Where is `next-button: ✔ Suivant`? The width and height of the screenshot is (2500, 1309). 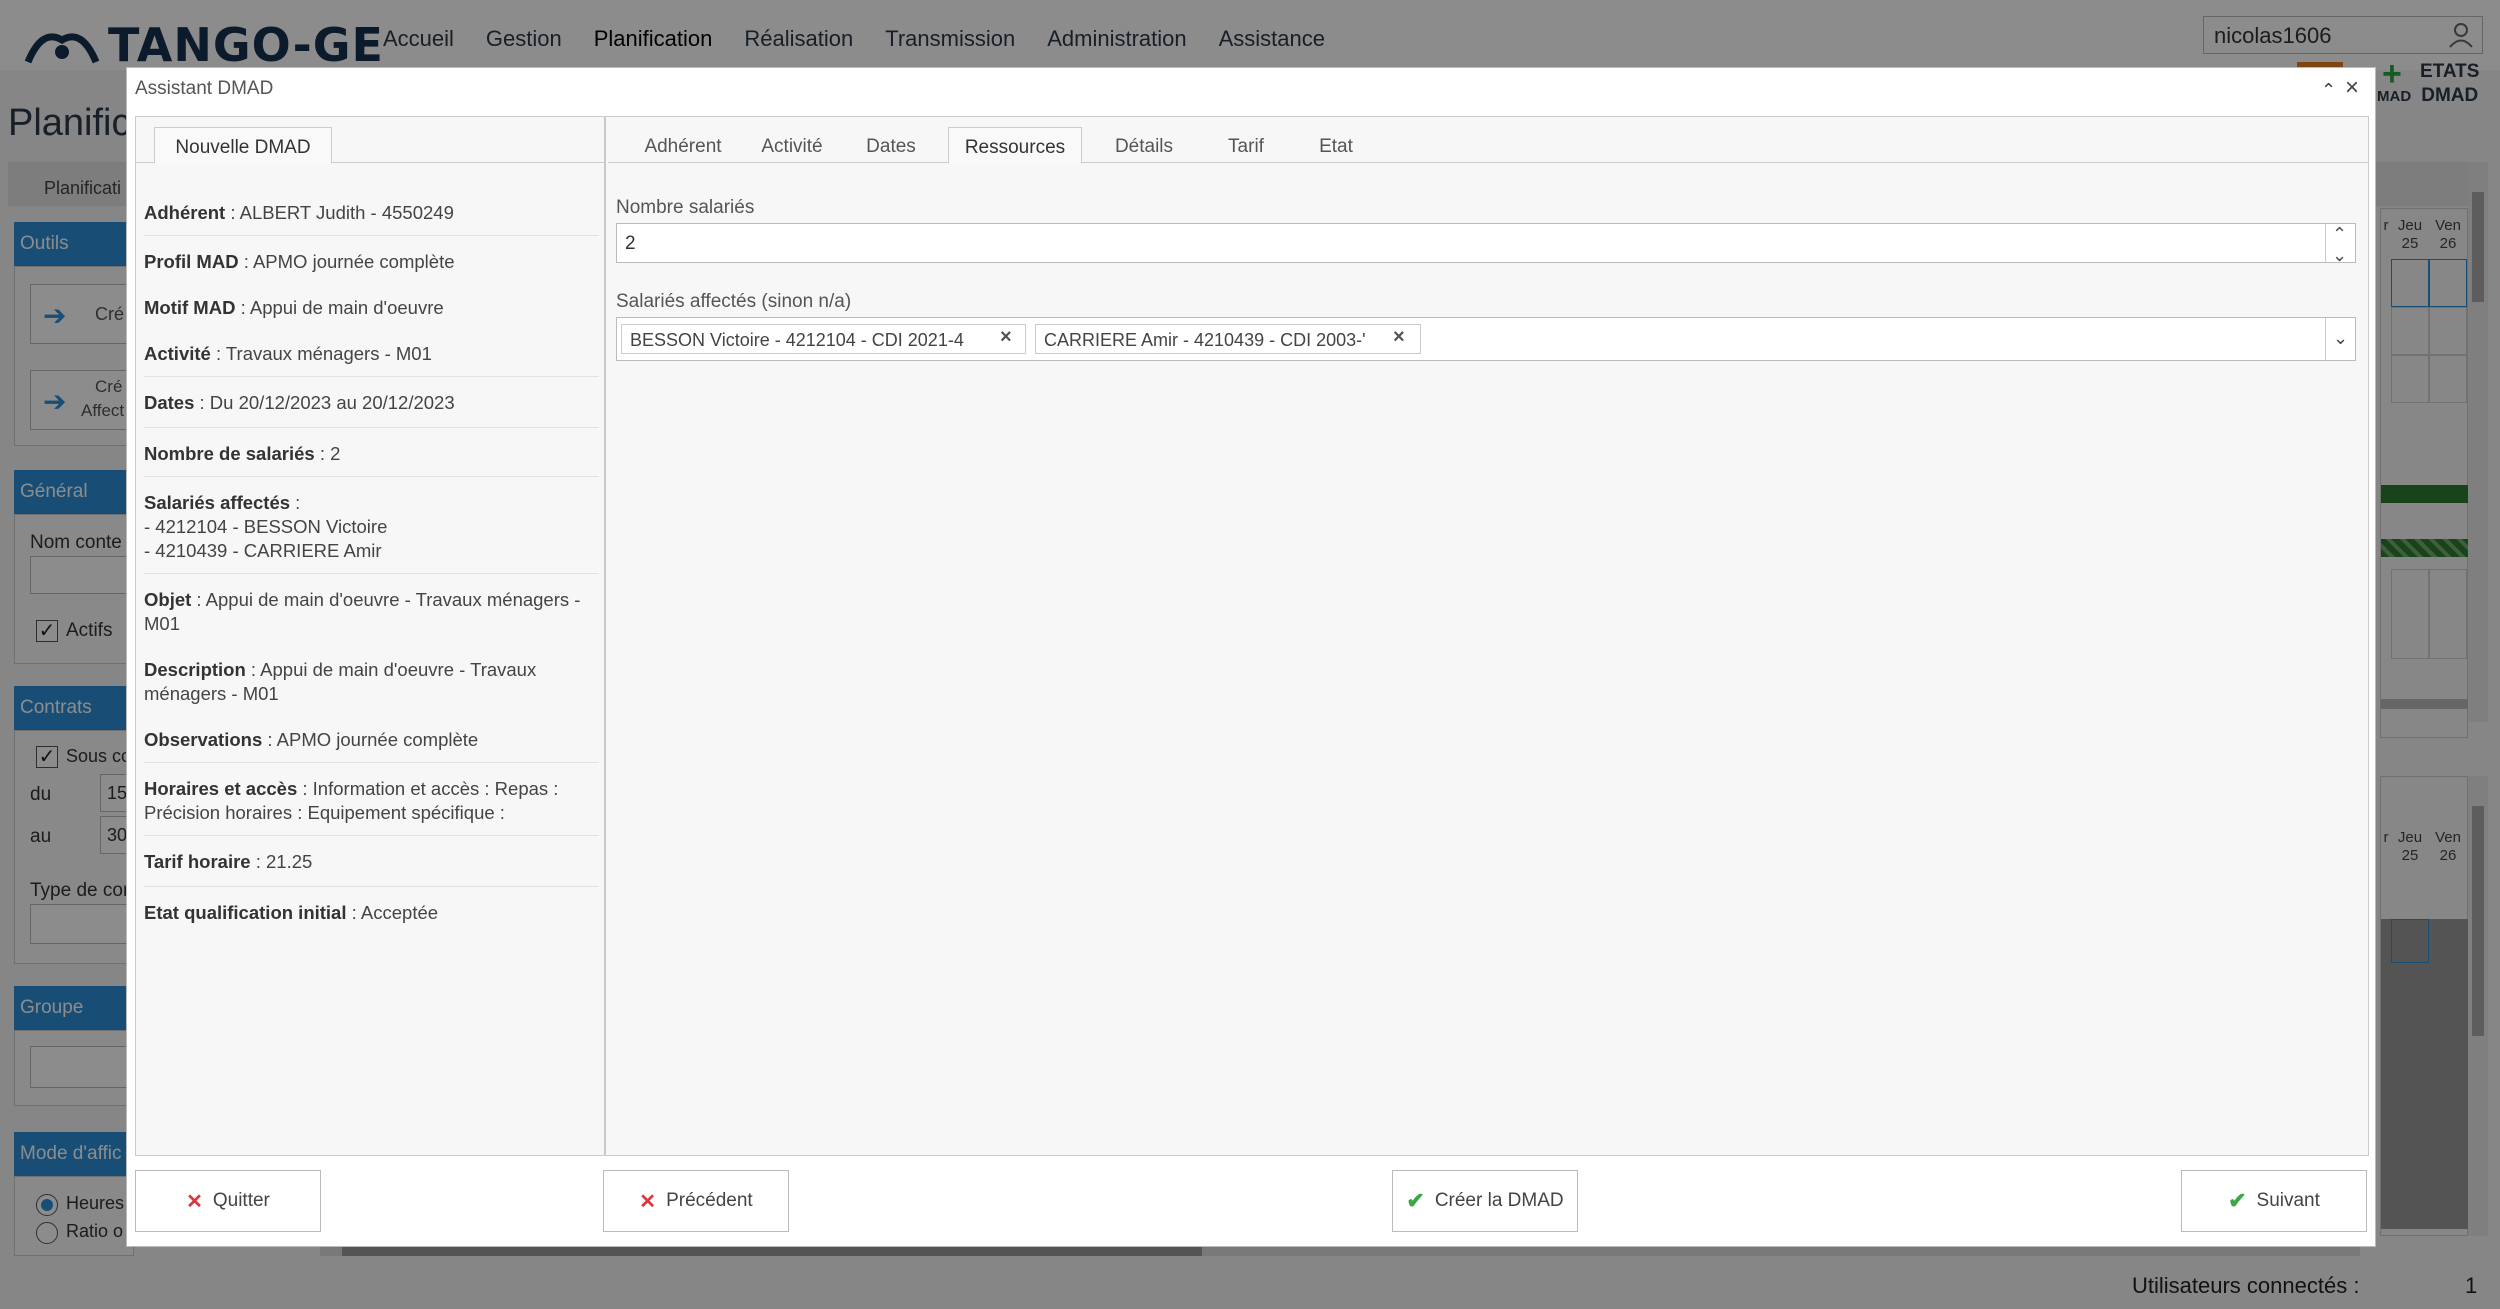 next-button: ✔ Suivant is located at coordinates (2274, 1201).